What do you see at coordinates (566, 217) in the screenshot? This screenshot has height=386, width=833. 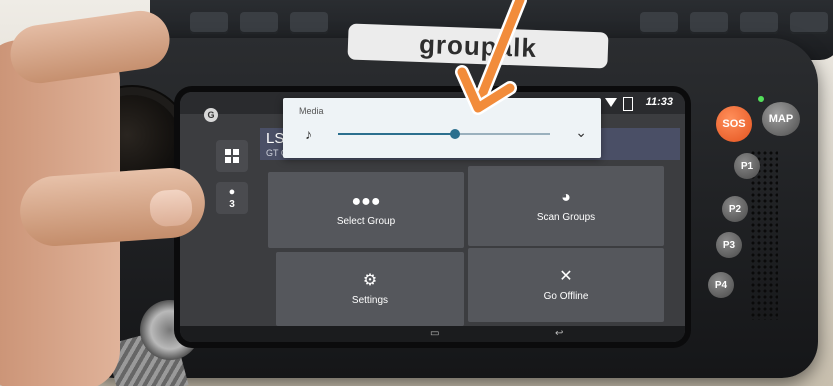 I see `scan-groups-label: Scan Groups` at bounding box center [566, 217].